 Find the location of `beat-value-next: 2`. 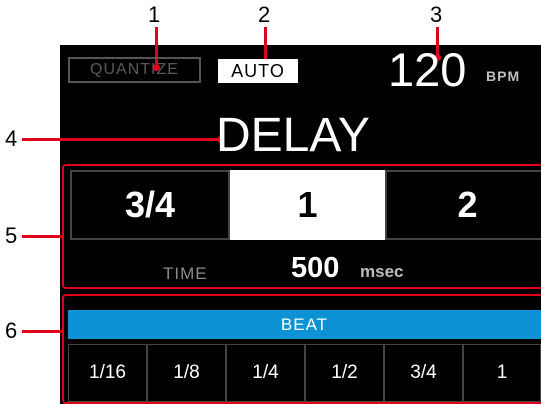

beat-value-next: 2 is located at coordinates (463, 205).